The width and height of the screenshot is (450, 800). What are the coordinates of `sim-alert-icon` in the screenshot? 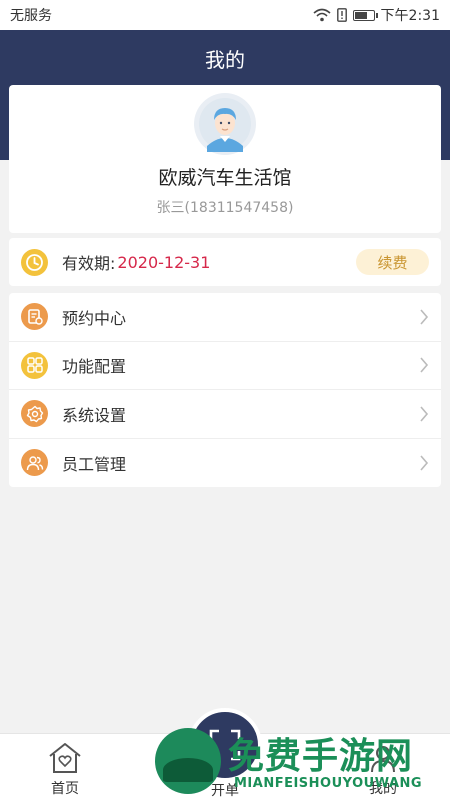 It's located at (341, 15).